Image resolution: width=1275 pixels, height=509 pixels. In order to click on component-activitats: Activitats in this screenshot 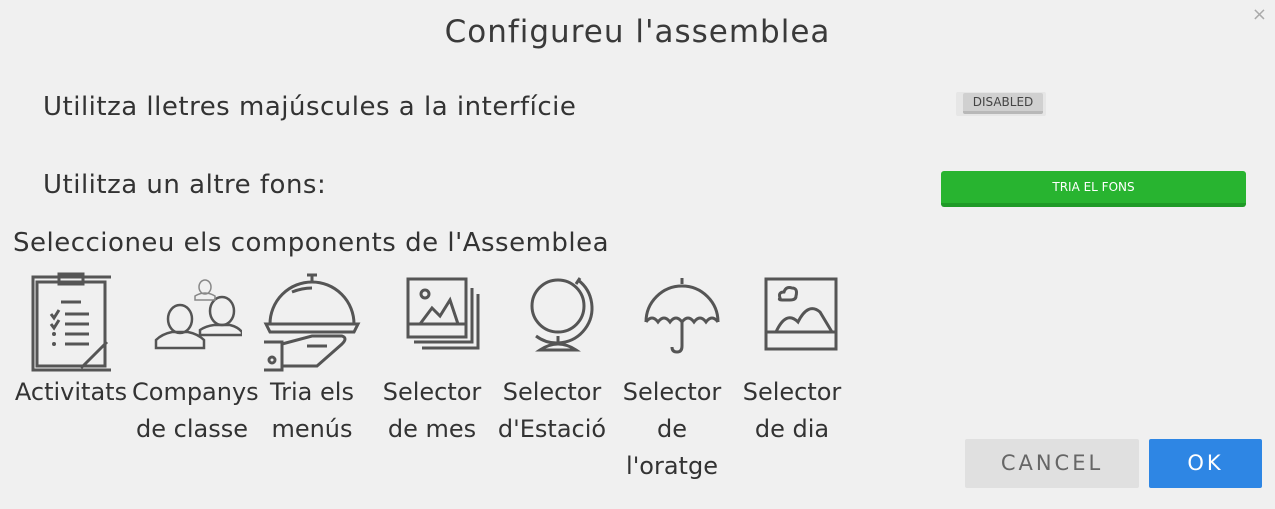, I will do `click(71, 341)`.